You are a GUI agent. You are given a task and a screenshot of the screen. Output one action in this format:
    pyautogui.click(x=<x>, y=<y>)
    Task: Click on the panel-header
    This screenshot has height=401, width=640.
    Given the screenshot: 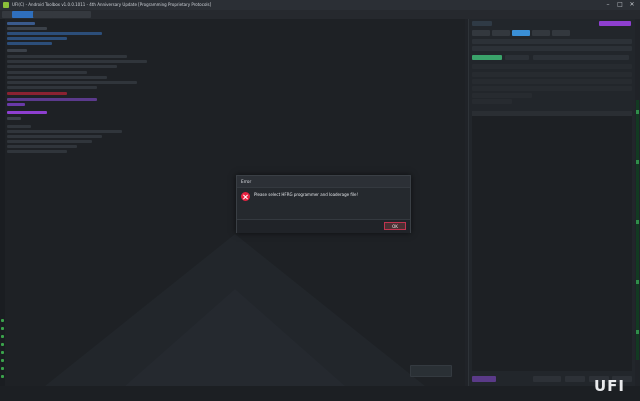 What is the action you would take?
    pyautogui.click(x=482, y=23)
    